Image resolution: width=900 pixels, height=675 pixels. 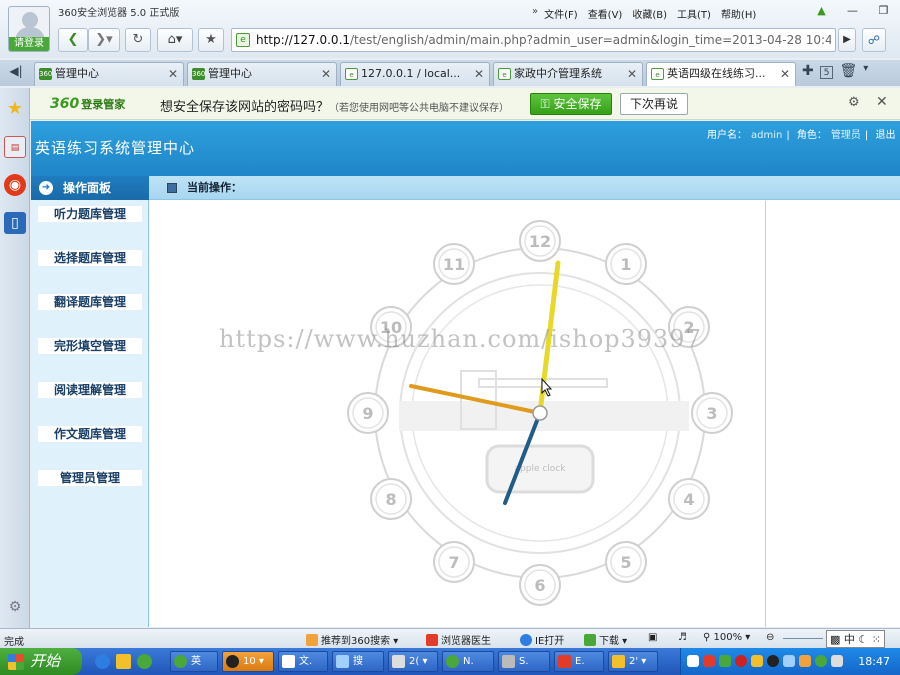 I want to click on back-button: ❮, so click(x=73, y=40).